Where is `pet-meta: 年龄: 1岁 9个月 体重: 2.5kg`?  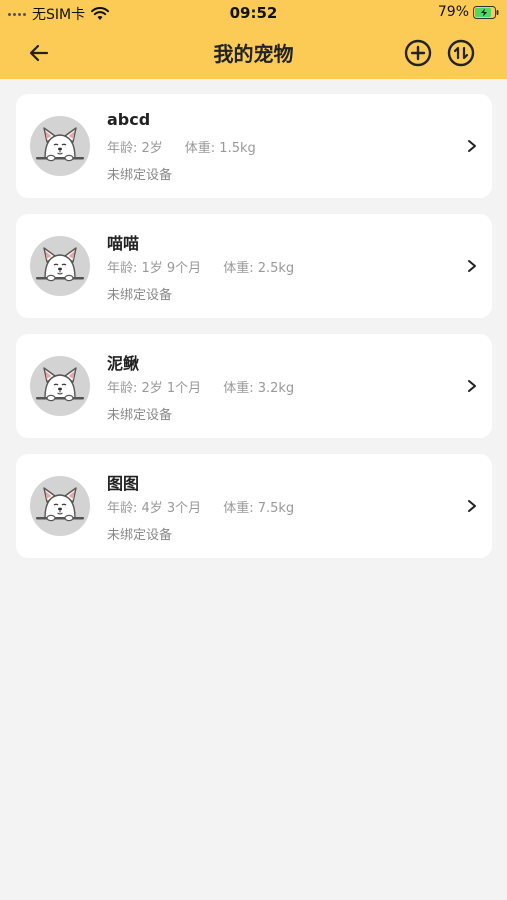 pet-meta: 年龄: 1岁 9个月 体重: 2.5kg is located at coordinates (200, 266).